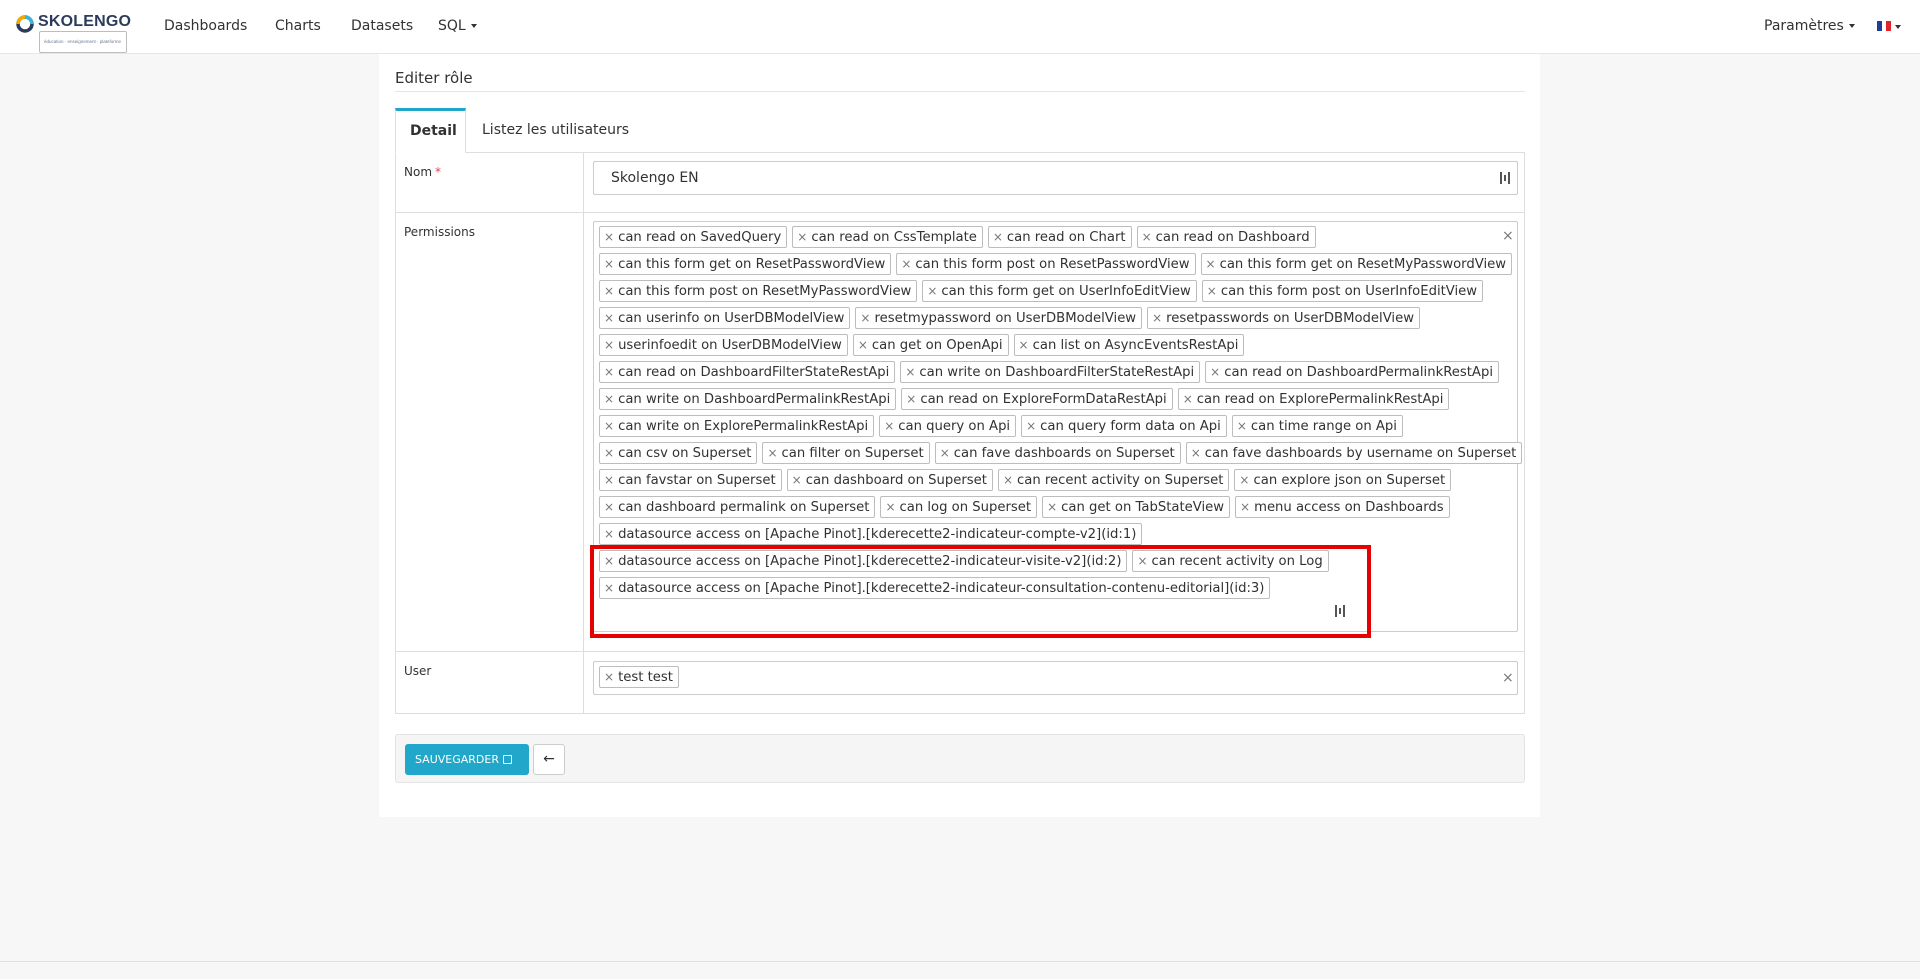  I want to click on keyboard-extension-icon, so click(1505, 178).